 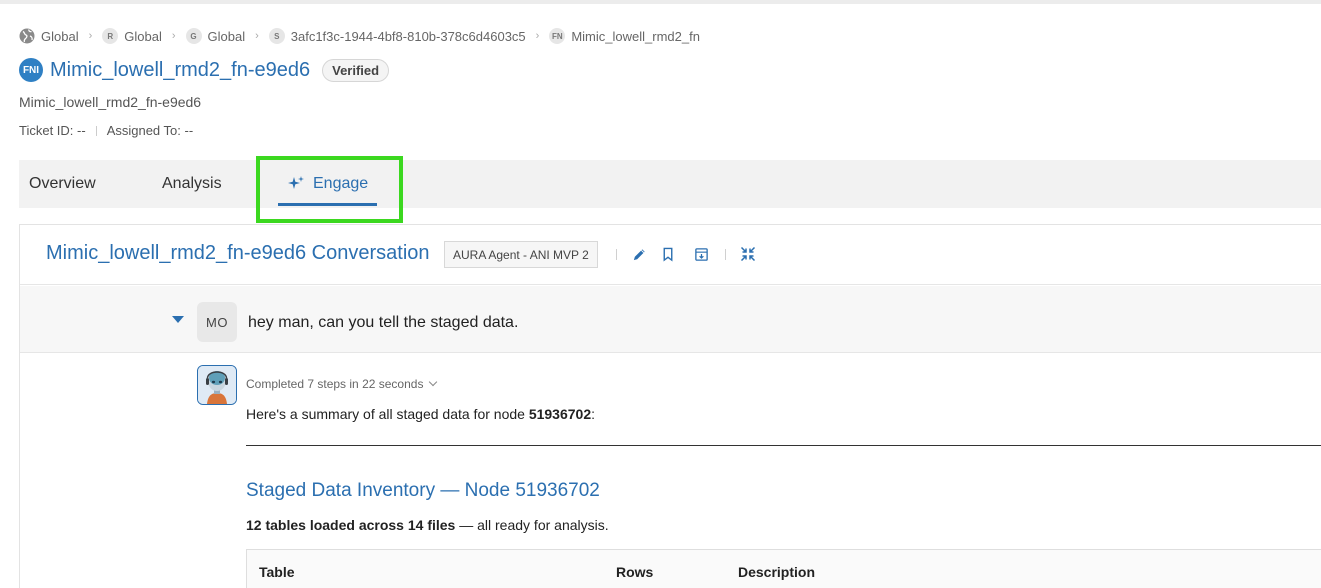 What do you see at coordinates (351, 525) in the screenshot?
I see `inventory-note-bold: 12 tables loaded across 14 files` at bounding box center [351, 525].